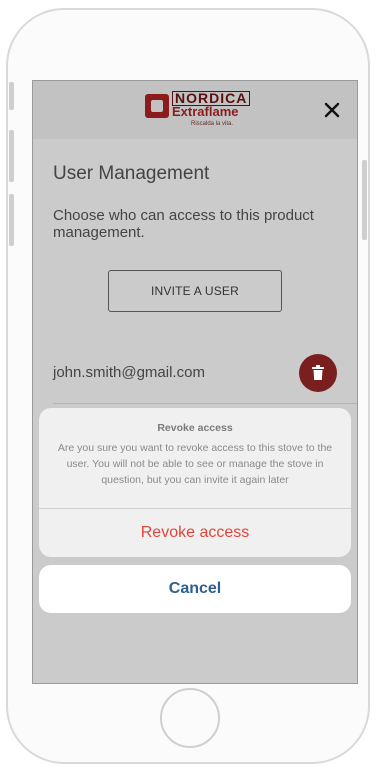 The image size is (376, 767). What do you see at coordinates (212, 124) in the screenshot?
I see `brand-tagline: Riscalda la vita.` at bounding box center [212, 124].